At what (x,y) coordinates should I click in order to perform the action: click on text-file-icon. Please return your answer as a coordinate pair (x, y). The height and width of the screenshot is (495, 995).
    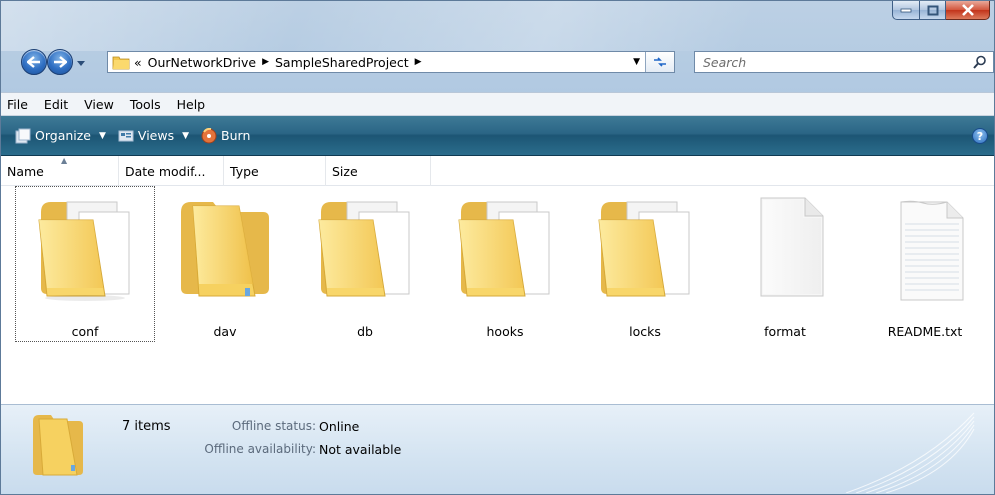
    Looking at the image, I should click on (925, 247).